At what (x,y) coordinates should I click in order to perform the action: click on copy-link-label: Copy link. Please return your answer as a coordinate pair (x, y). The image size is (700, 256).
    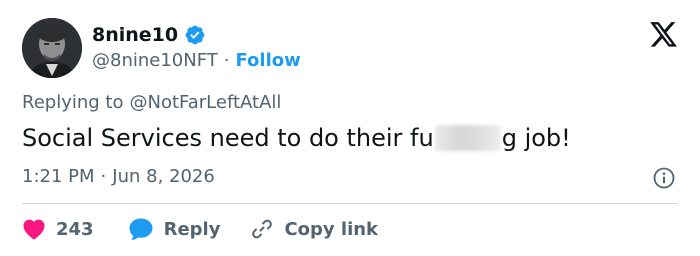
    Looking at the image, I should click on (331, 229).